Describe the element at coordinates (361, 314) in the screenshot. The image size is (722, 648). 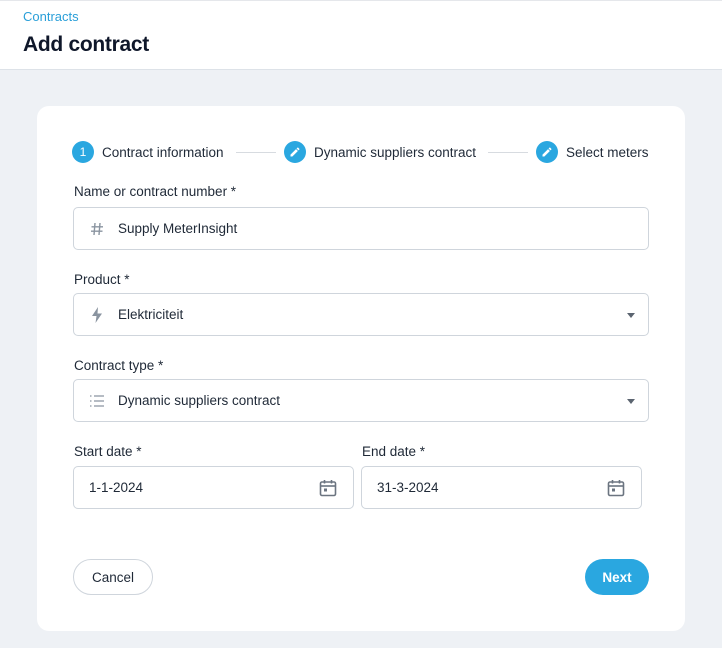
I see `product-select: Elektriciteit` at that location.